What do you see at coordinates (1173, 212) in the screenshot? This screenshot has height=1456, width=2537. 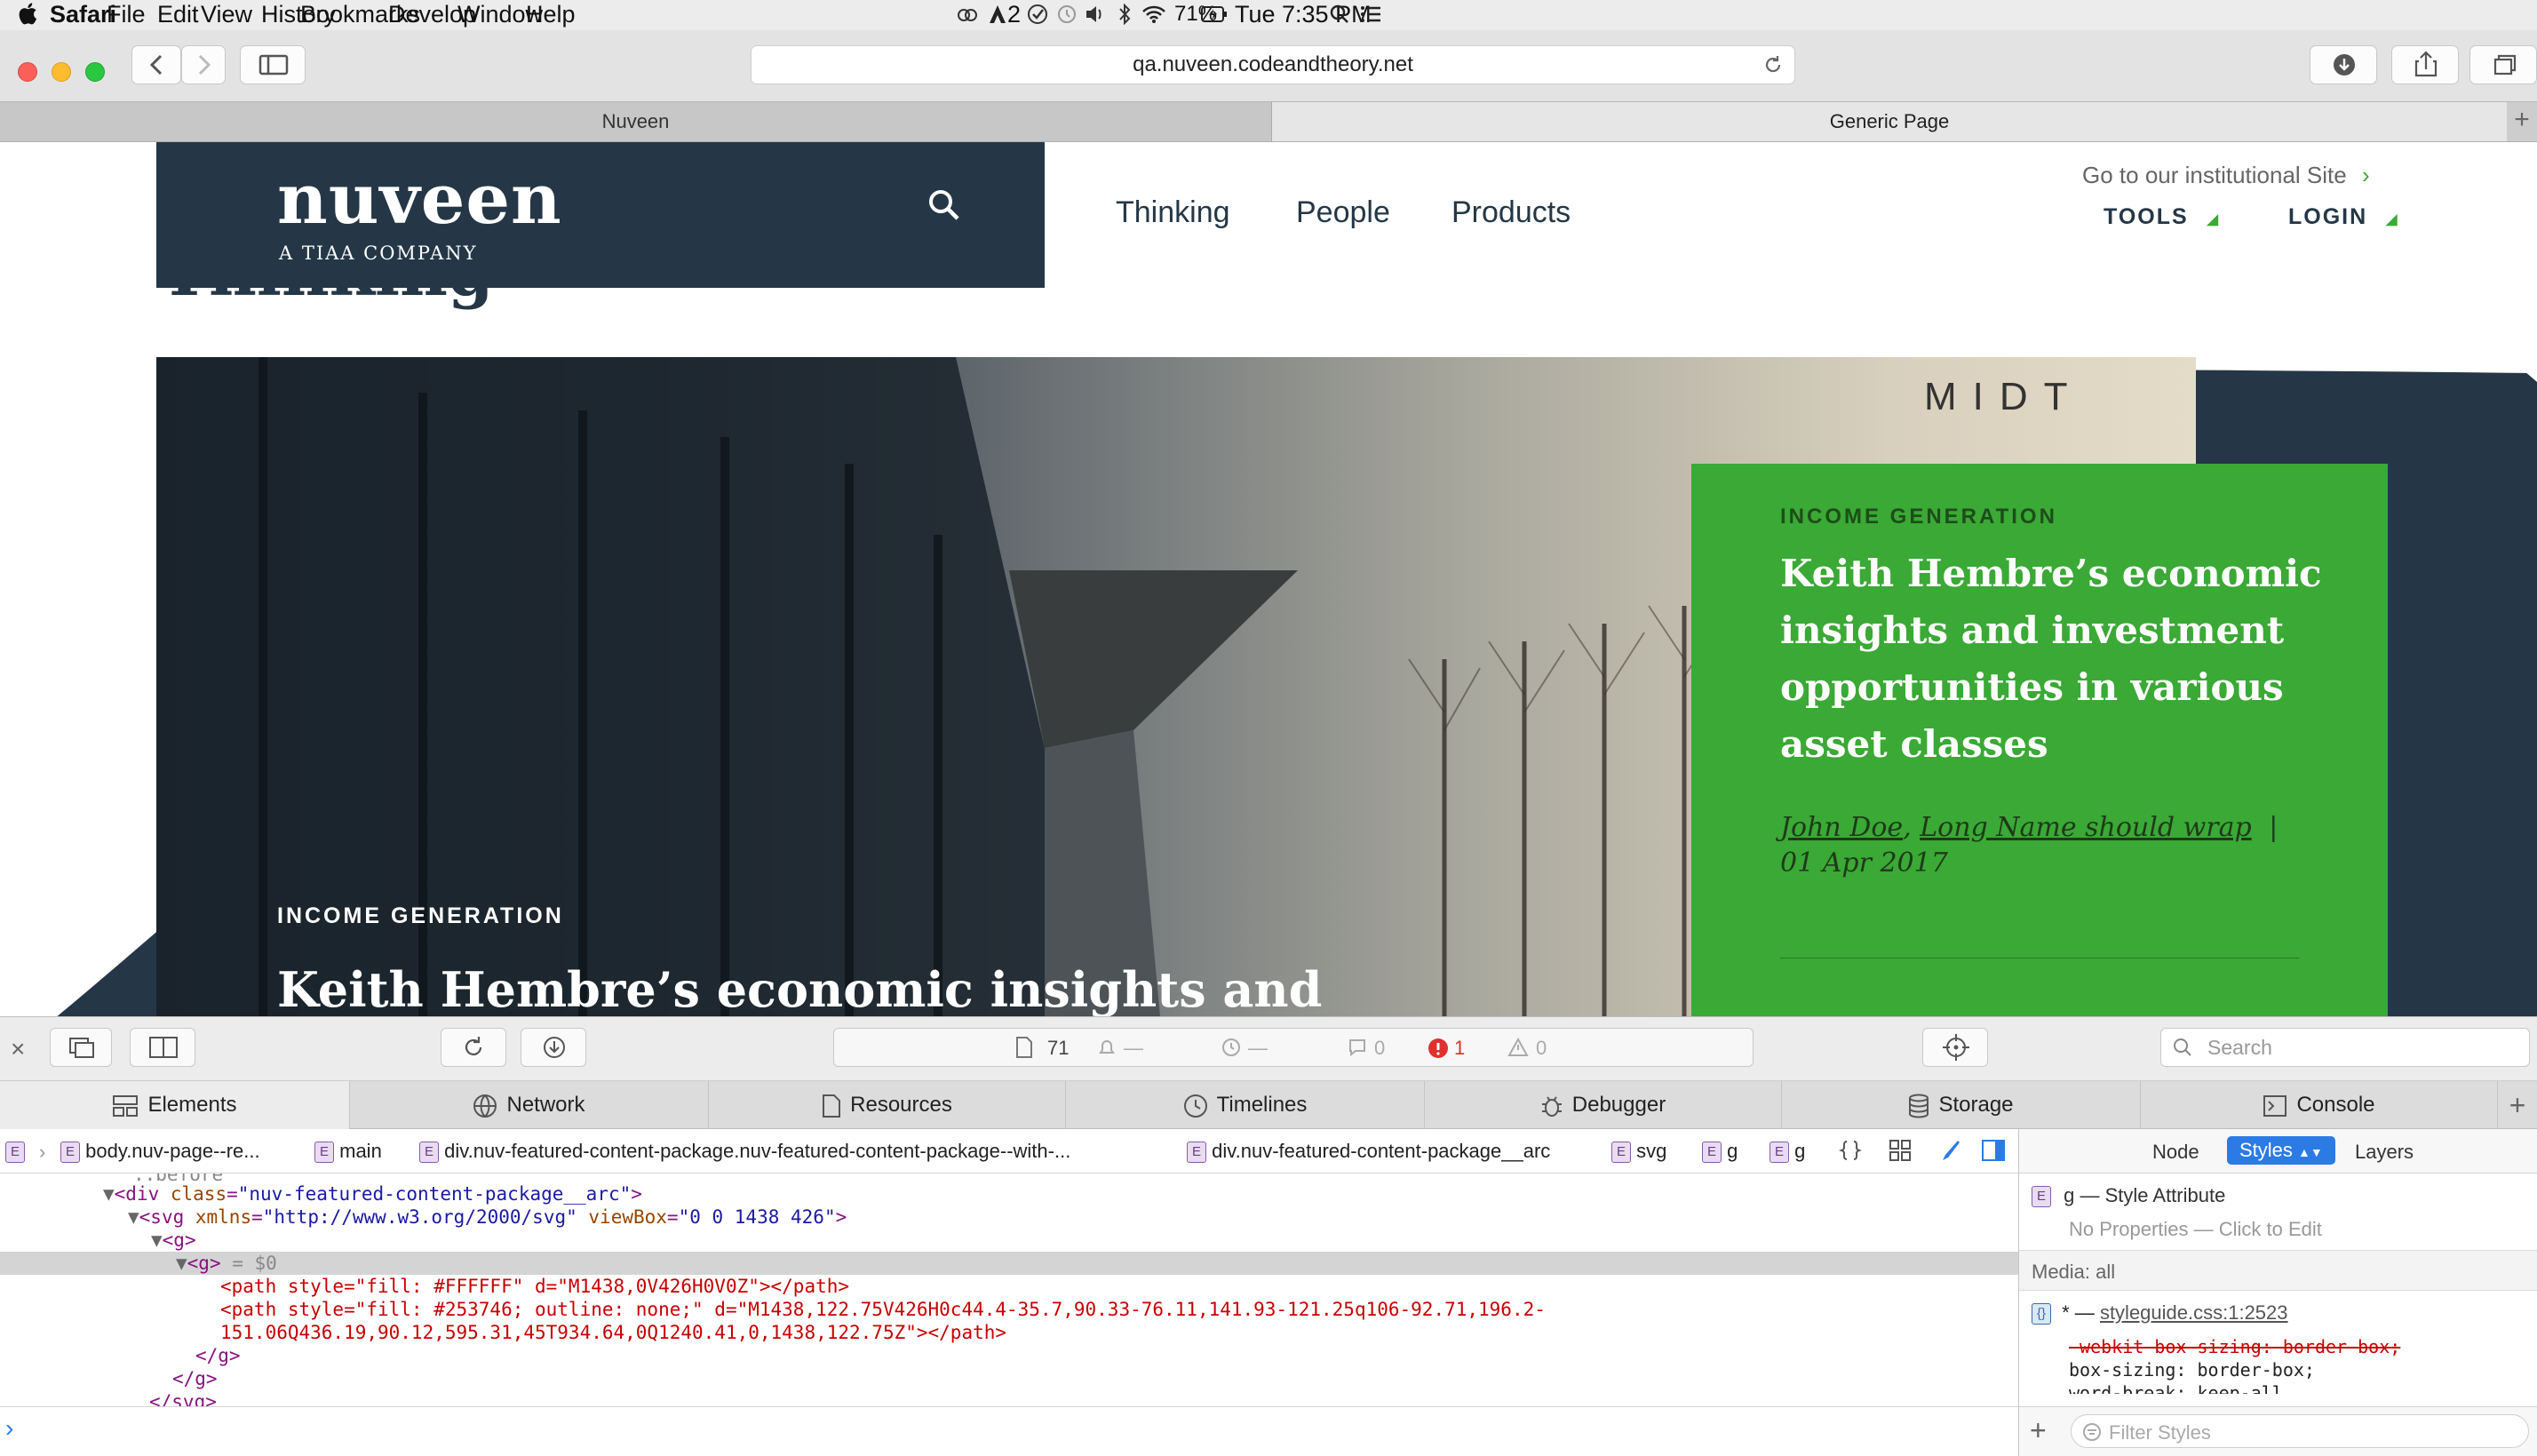 I see `nav-thinking: Thinking` at bounding box center [1173, 212].